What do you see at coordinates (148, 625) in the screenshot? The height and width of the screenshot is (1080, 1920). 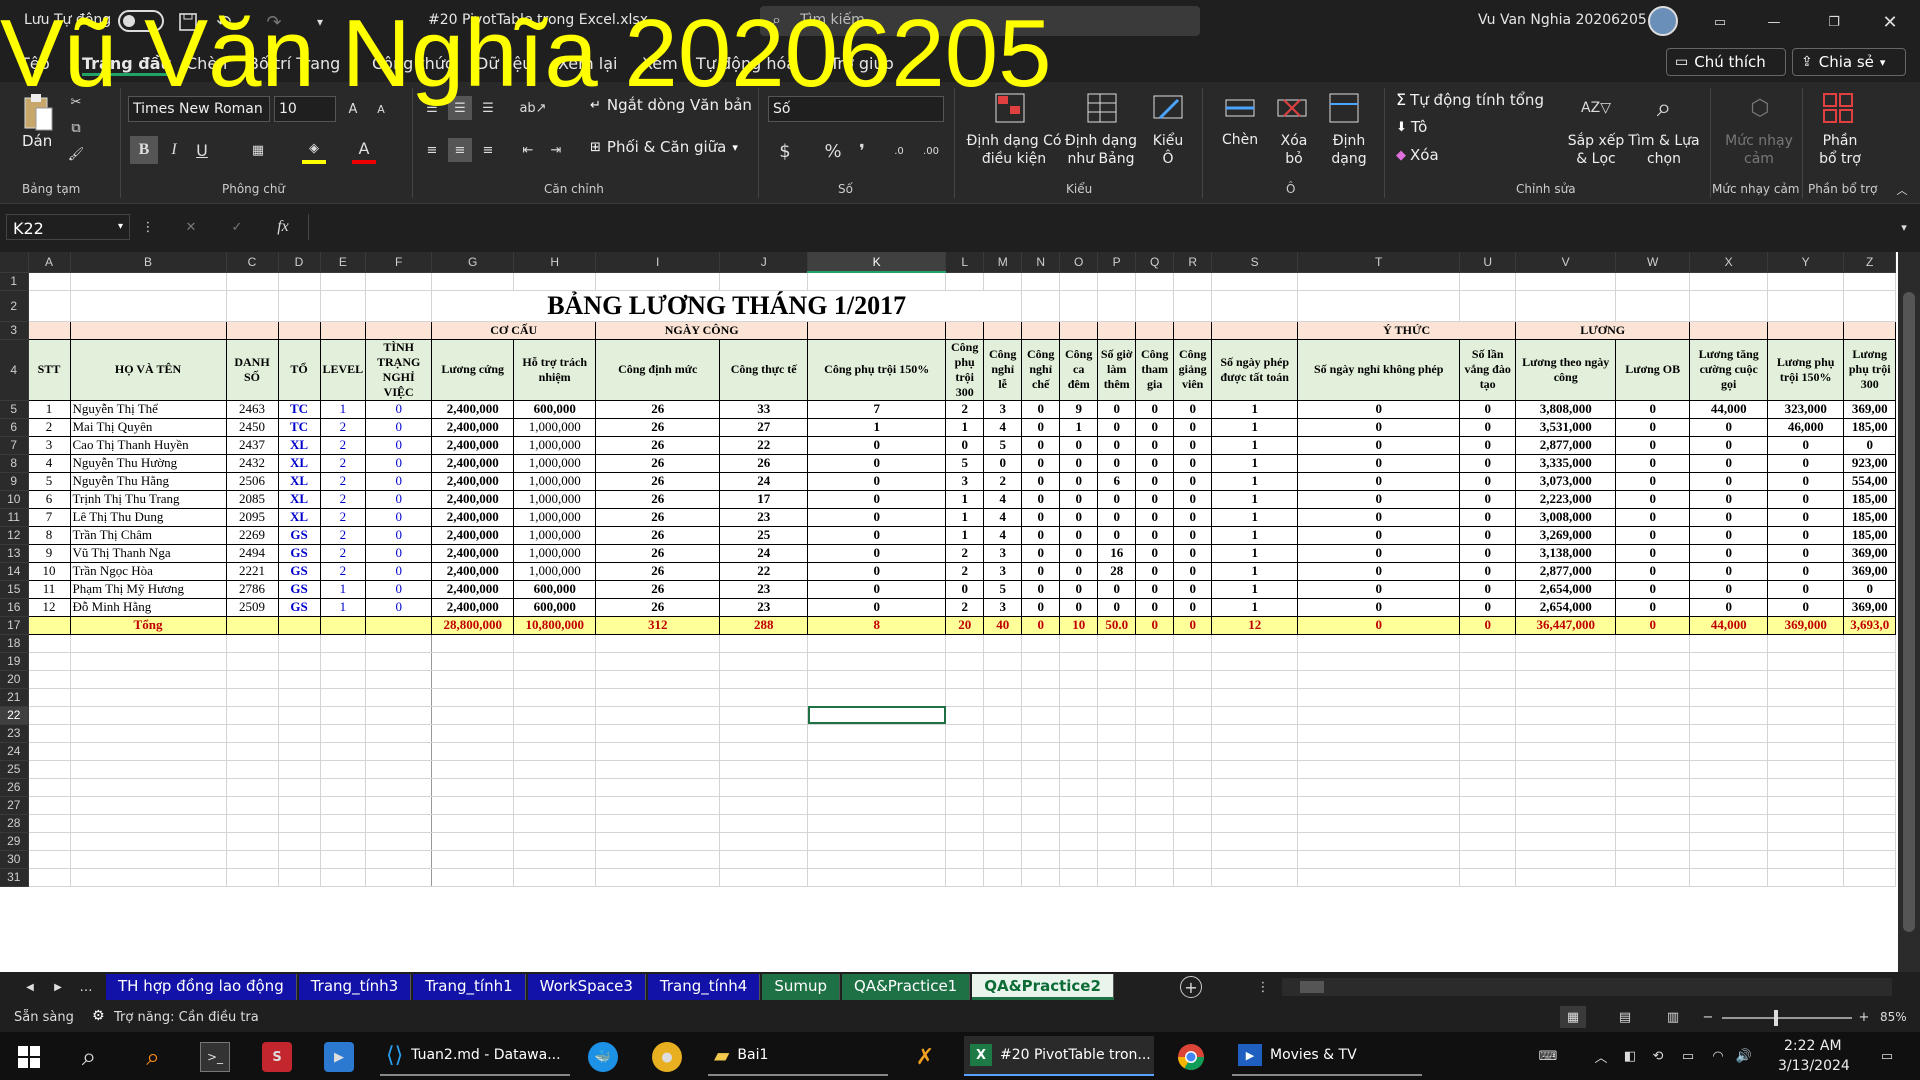 I see `total-cell: Tổng` at bounding box center [148, 625].